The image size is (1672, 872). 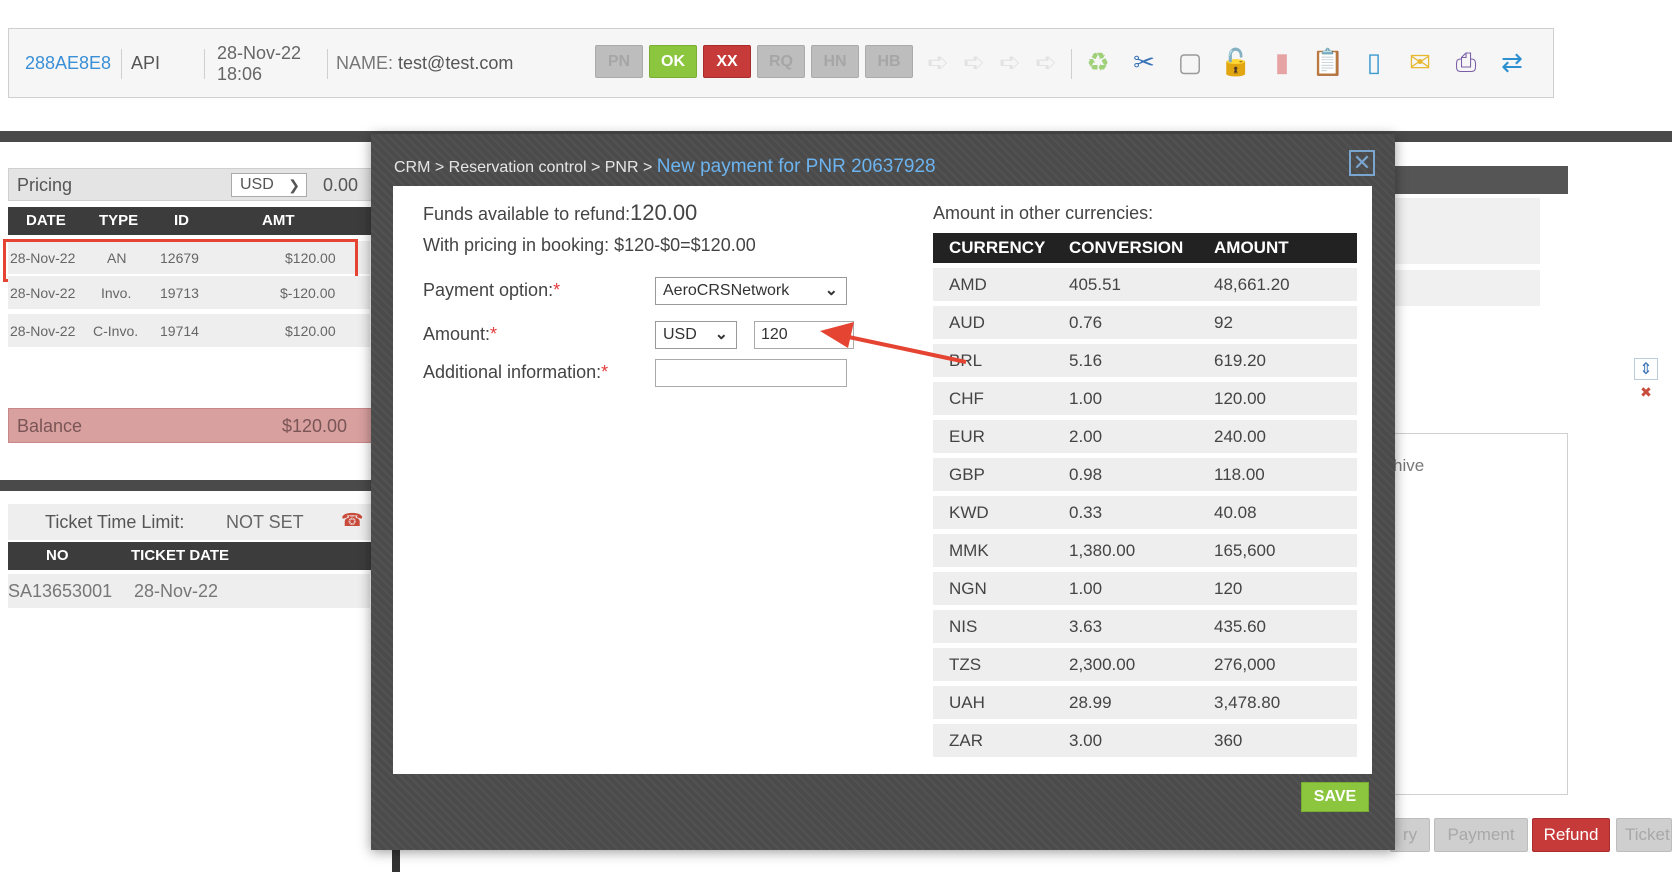 I want to click on ticket-row: SA13653001 28-Nov-22, so click(x=189, y=591).